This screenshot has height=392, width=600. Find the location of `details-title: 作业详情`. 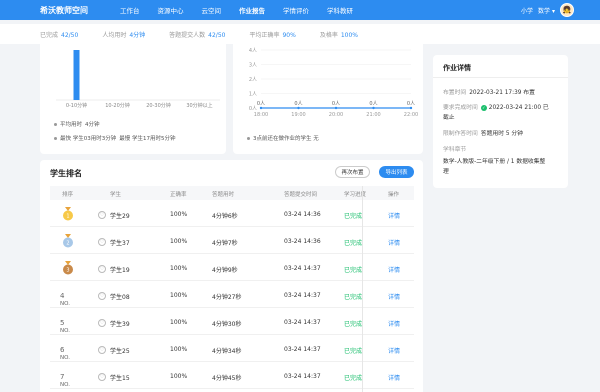

details-title: 作业详情 is located at coordinates (457, 68).